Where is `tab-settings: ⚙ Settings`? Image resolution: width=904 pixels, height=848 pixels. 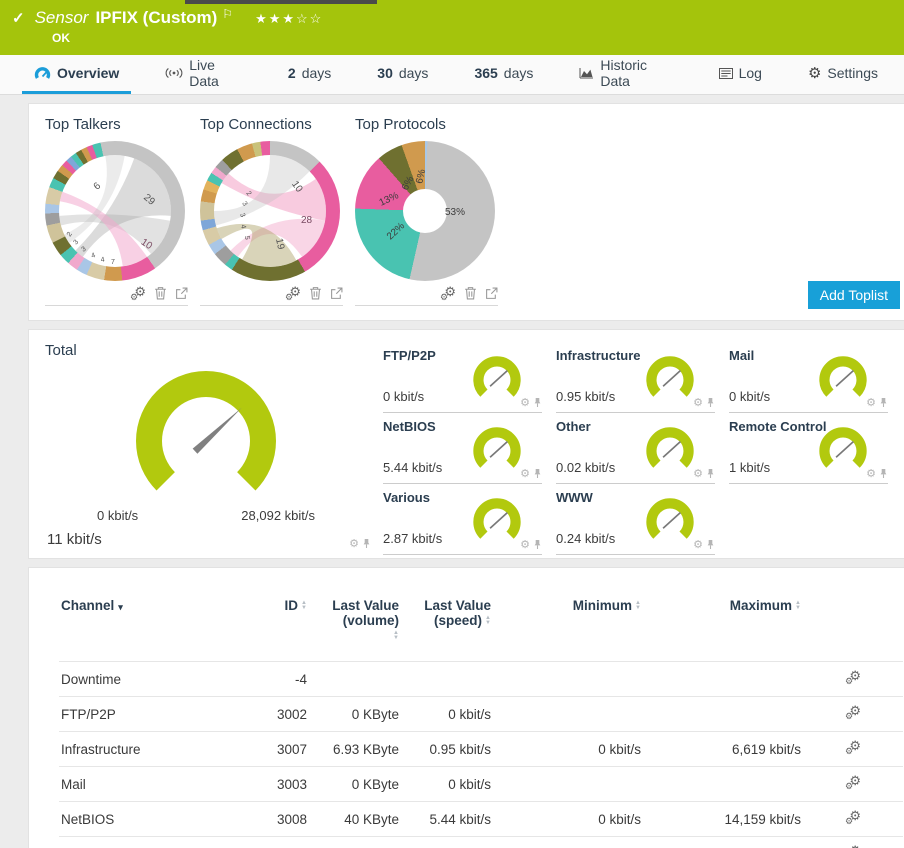 tab-settings: ⚙ Settings is located at coordinates (843, 74).